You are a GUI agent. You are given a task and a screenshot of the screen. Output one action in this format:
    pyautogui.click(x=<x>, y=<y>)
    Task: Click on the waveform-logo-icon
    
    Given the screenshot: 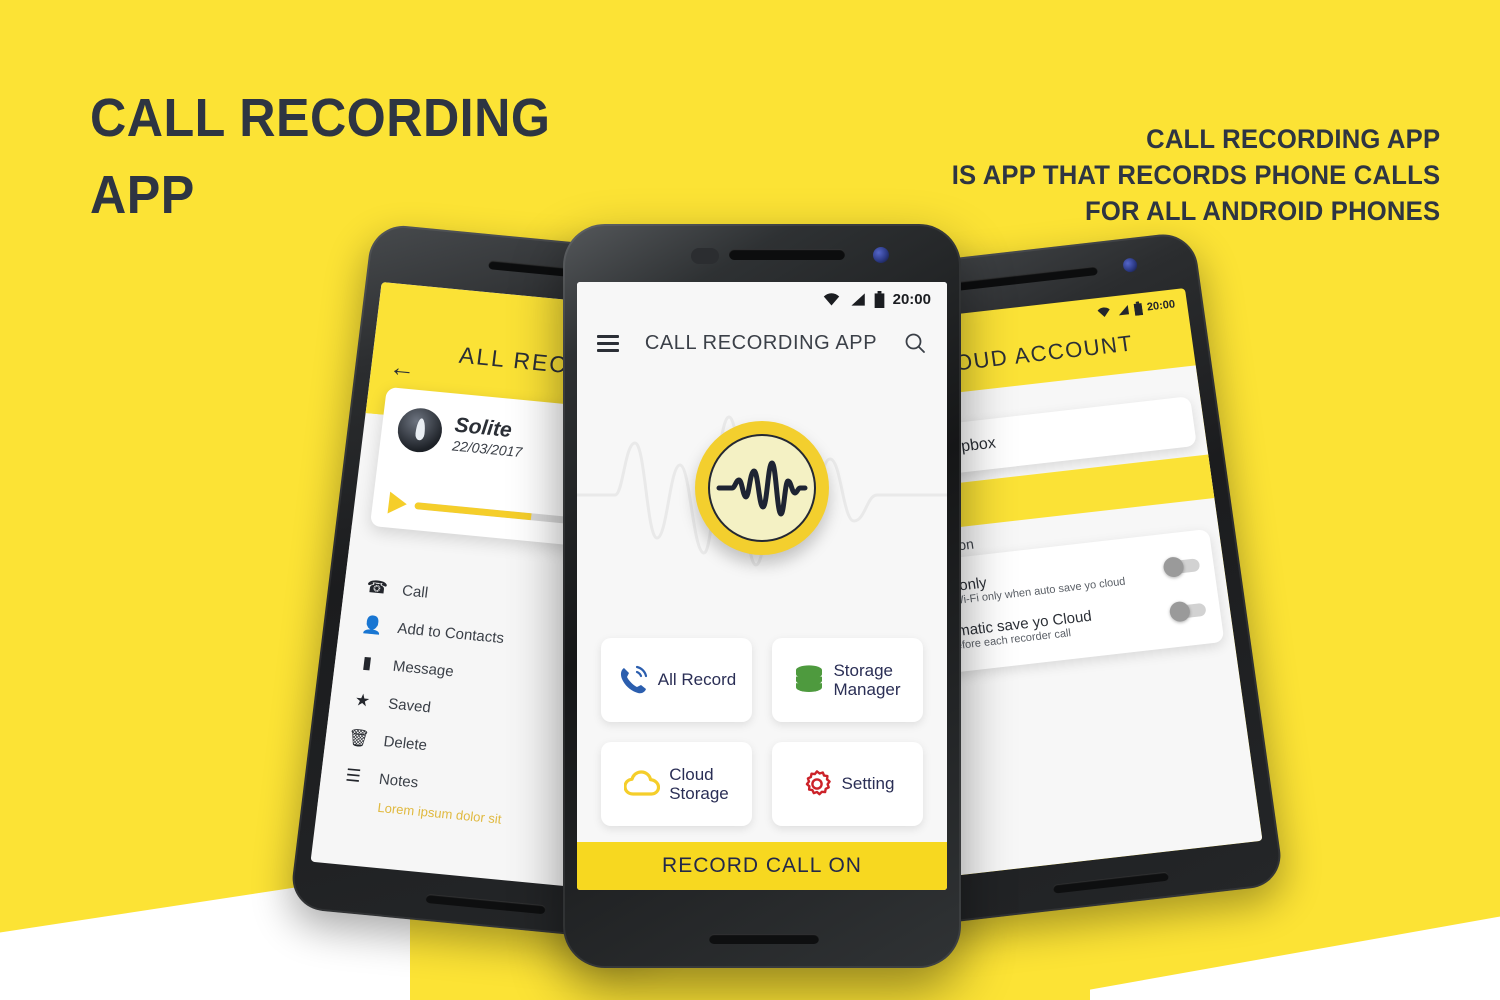 What is the action you would take?
    pyautogui.click(x=762, y=488)
    